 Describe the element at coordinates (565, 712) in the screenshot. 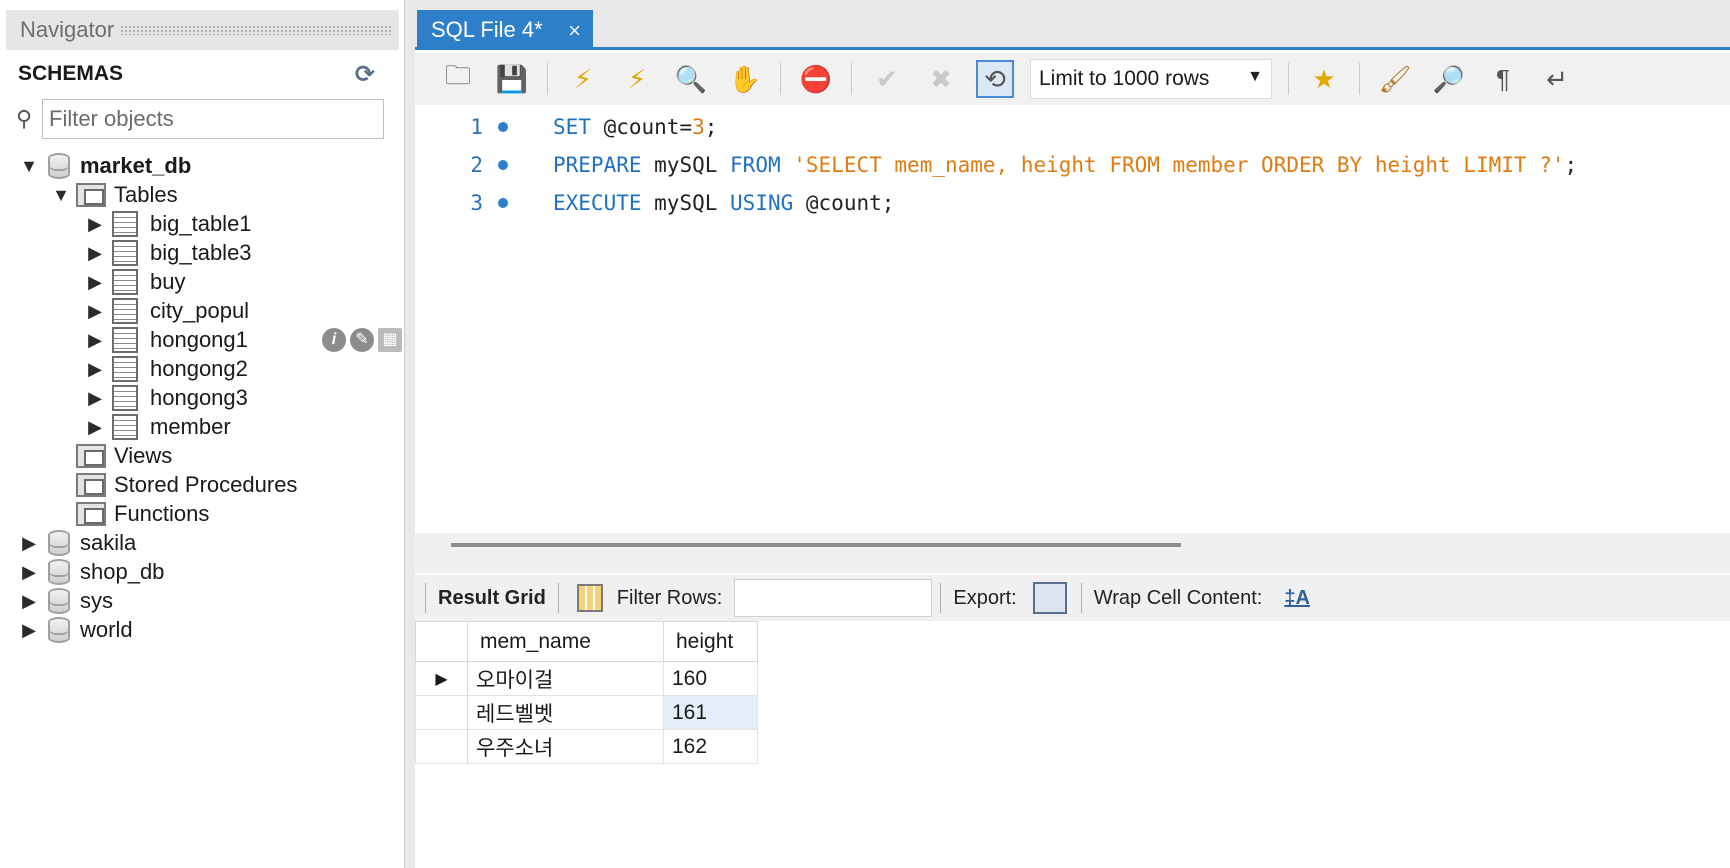

I see `cell-mem-name: 레드벨벳` at that location.